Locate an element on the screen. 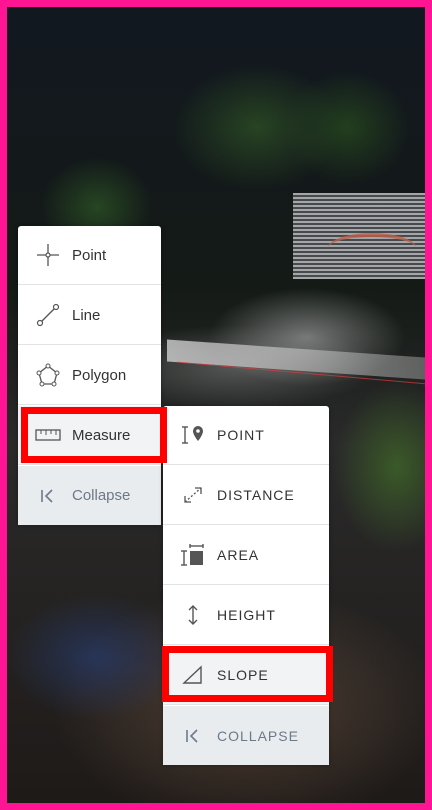 This screenshot has height=810, width=432. measure-slope: SLOPE is located at coordinates (246, 675).